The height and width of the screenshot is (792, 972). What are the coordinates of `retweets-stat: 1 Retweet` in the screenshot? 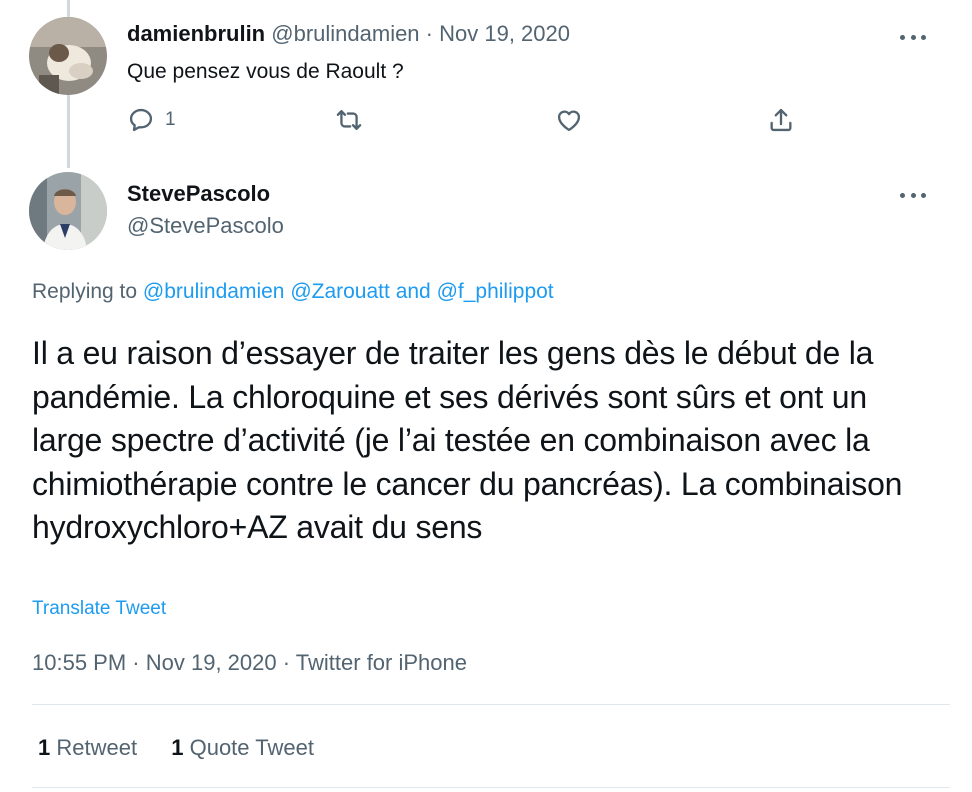 It's located at (87, 747).